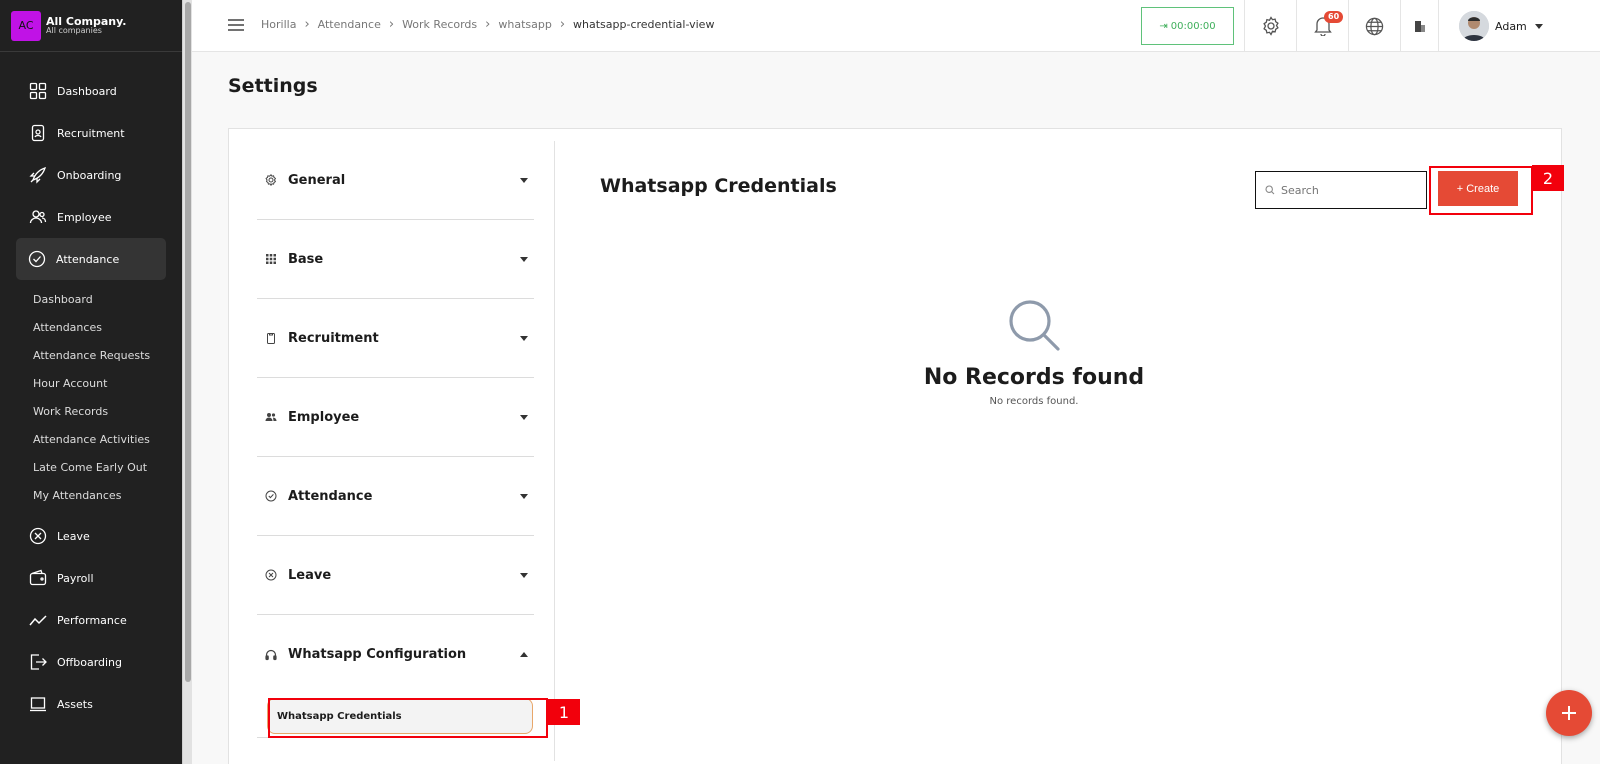 This screenshot has height=764, width=1600. I want to click on section-label: Whatsapp Configuration, so click(377, 654).